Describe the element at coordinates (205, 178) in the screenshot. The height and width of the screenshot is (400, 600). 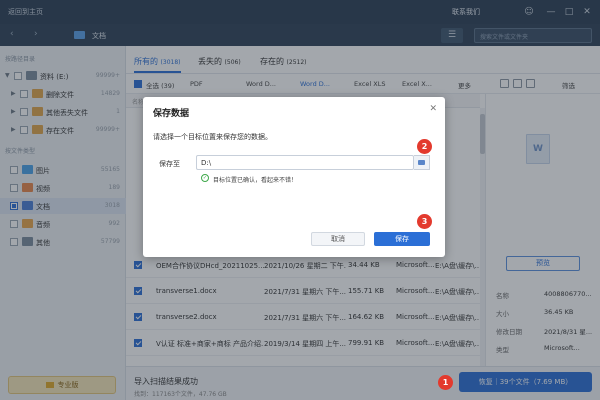
I see `check-icon: ✓` at that location.